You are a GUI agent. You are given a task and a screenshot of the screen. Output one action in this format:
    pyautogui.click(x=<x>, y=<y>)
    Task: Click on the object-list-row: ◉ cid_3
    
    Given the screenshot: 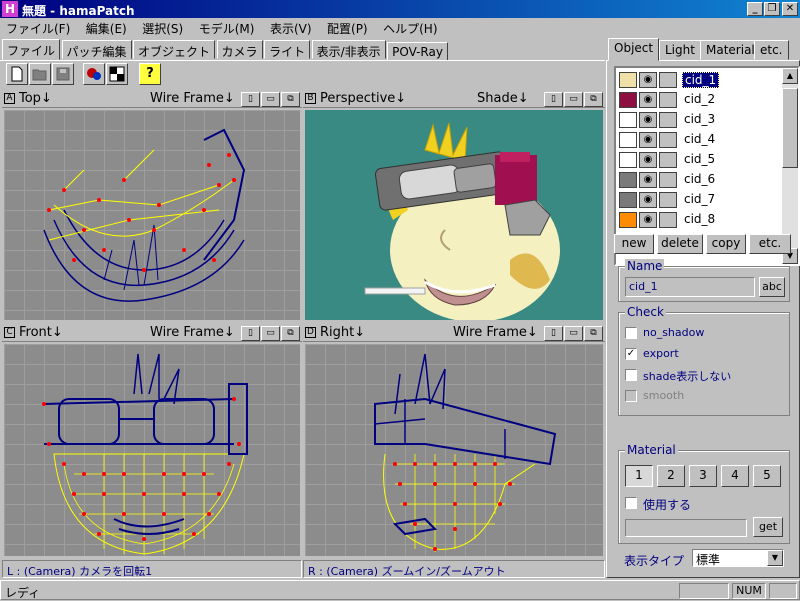 What is the action you would take?
    pyautogui.click(x=698, y=120)
    